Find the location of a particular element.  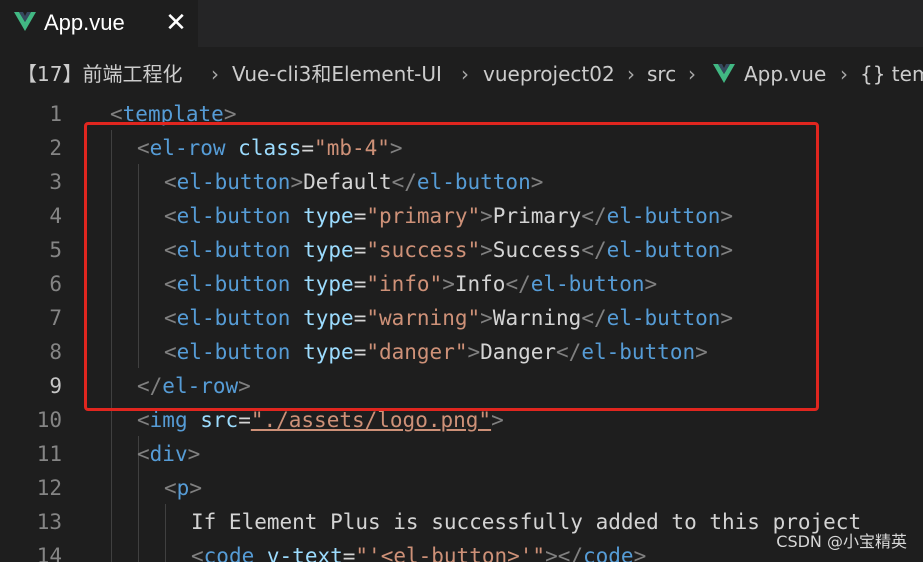

code-text: <div> is located at coordinates (168, 454).